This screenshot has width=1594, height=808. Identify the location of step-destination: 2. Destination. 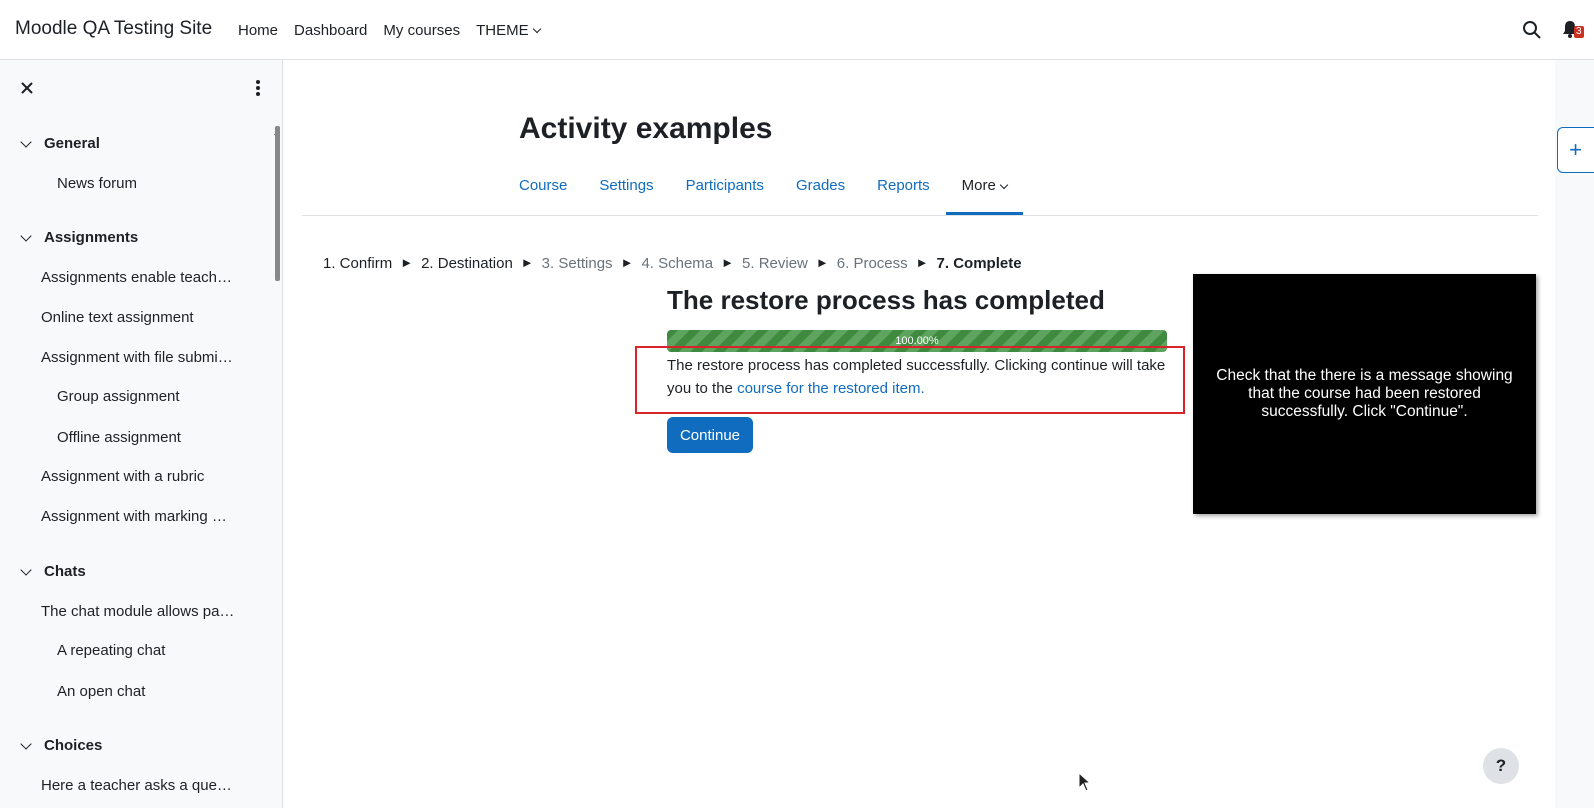
(467, 263).